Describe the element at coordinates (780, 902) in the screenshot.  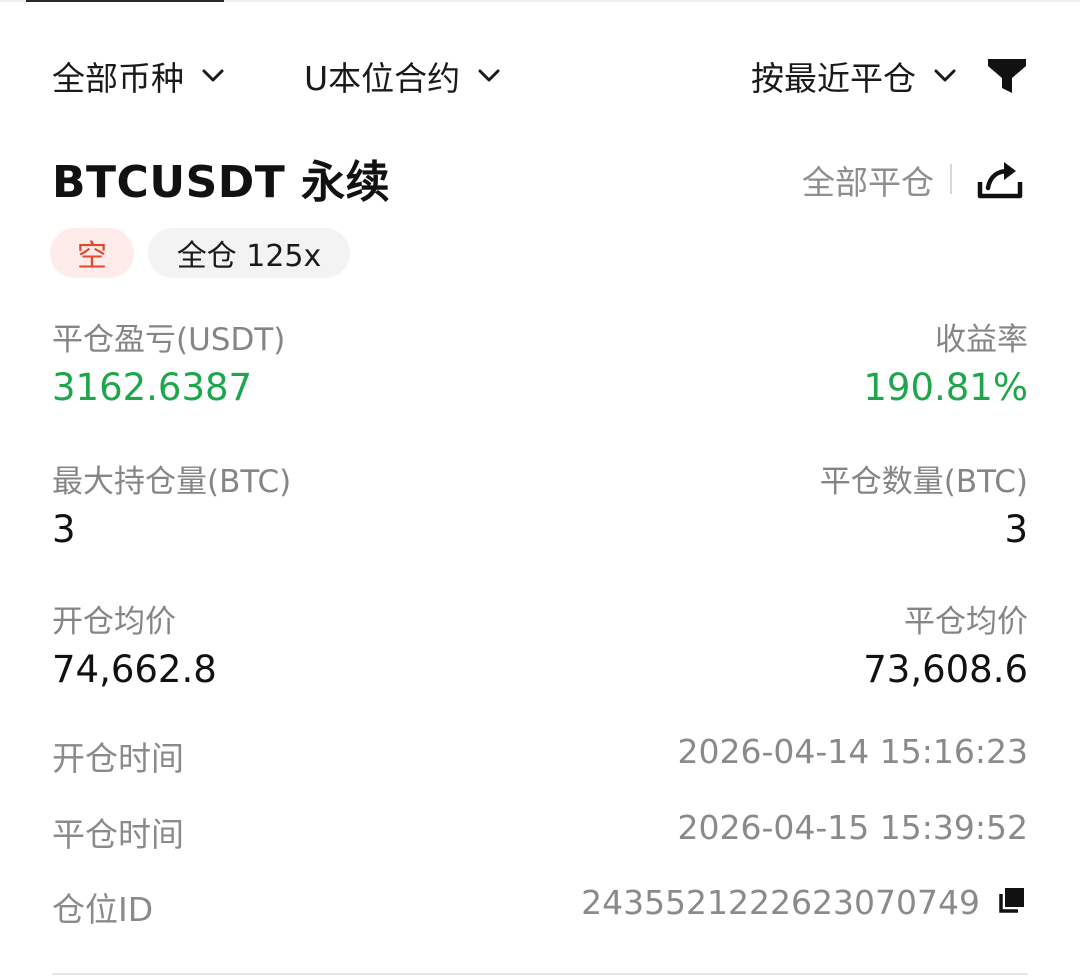
I see `position-id-value: 2435521222623070749` at that location.